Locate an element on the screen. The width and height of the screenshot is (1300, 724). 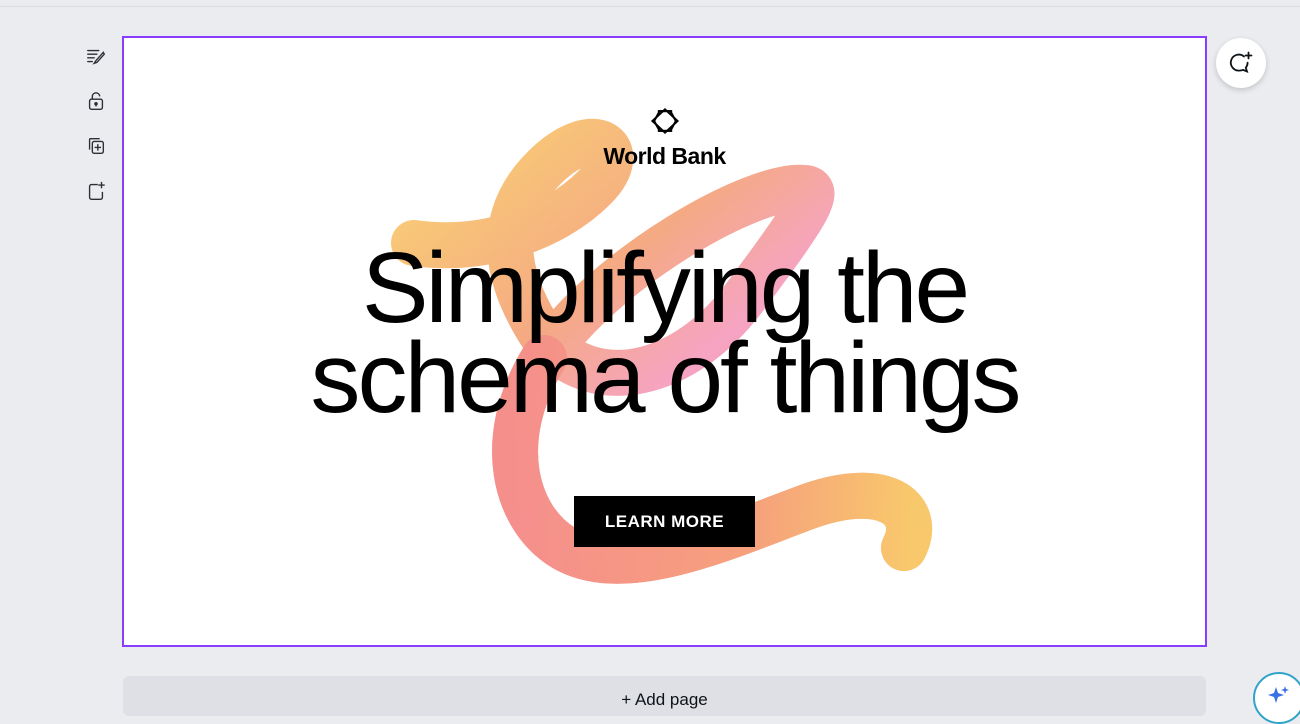
brand-logo: World Bank is located at coordinates (664, 138).